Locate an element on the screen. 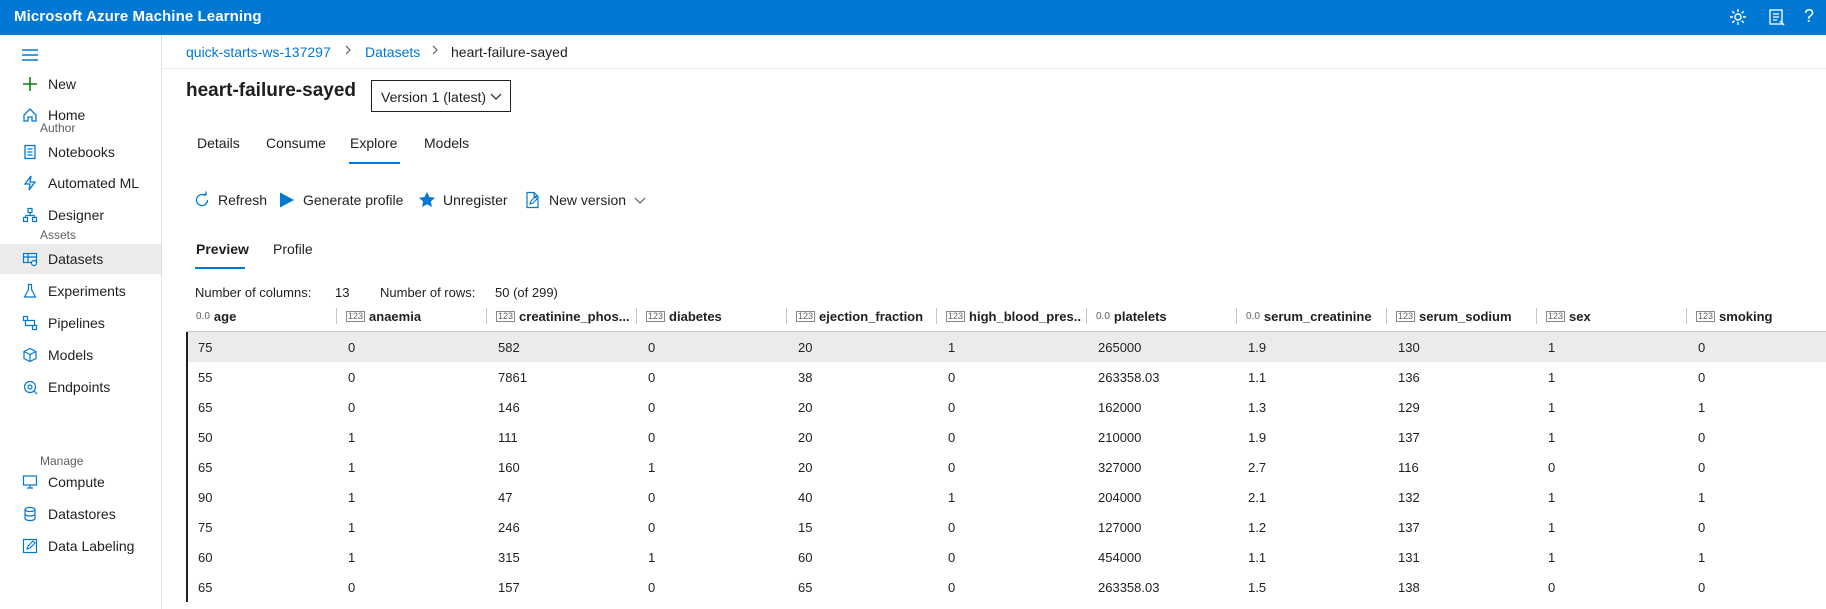 The image size is (1826, 609). refresh-button: Refresh is located at coordinates (230, 200).